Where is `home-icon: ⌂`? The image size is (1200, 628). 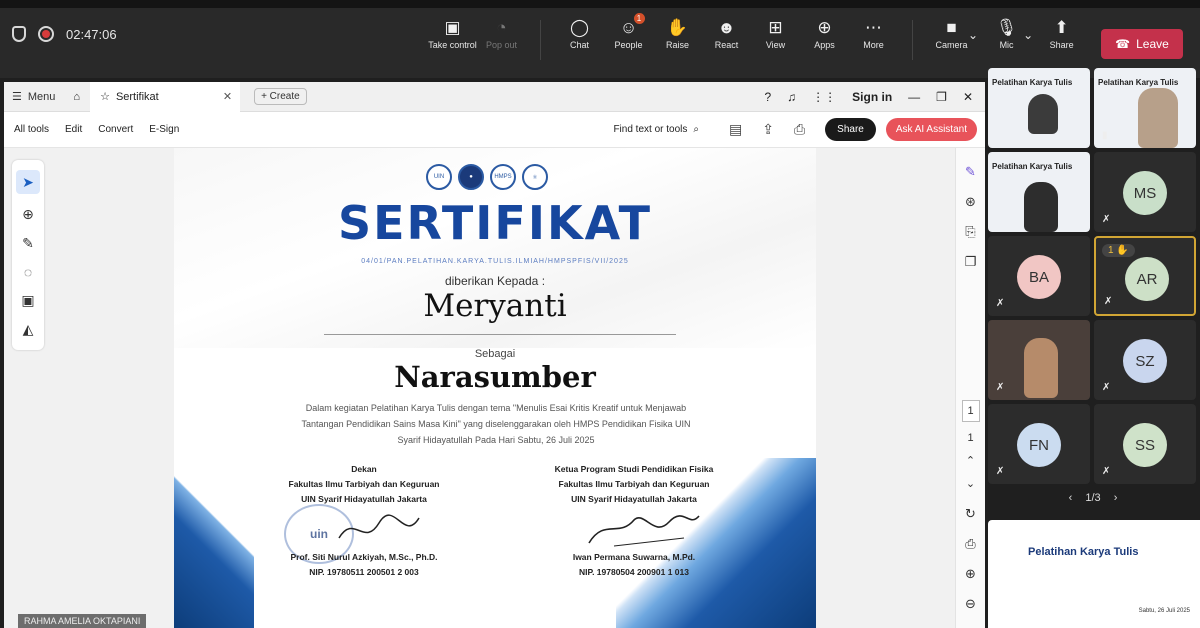 home-icon: ⌂ is located at coordinates (76, 97).